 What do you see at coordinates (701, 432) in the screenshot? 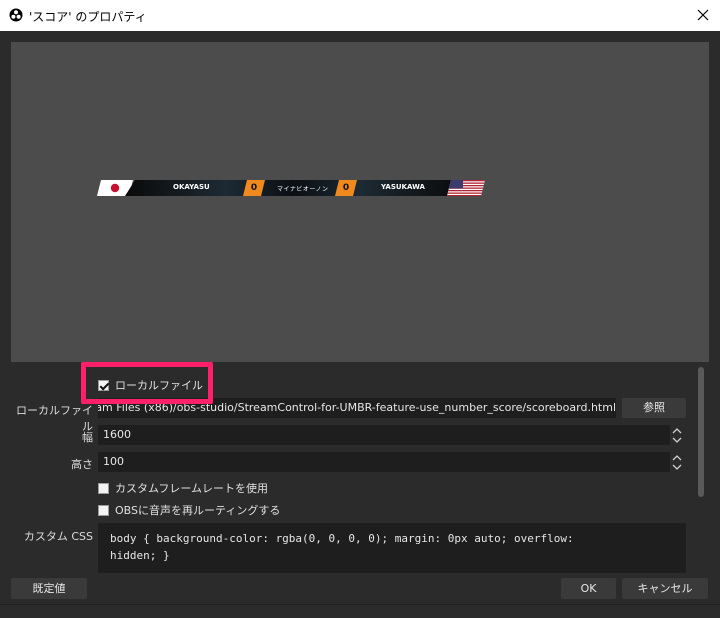
I see `scrollbar-thumb` at bounding box center [701, 432].